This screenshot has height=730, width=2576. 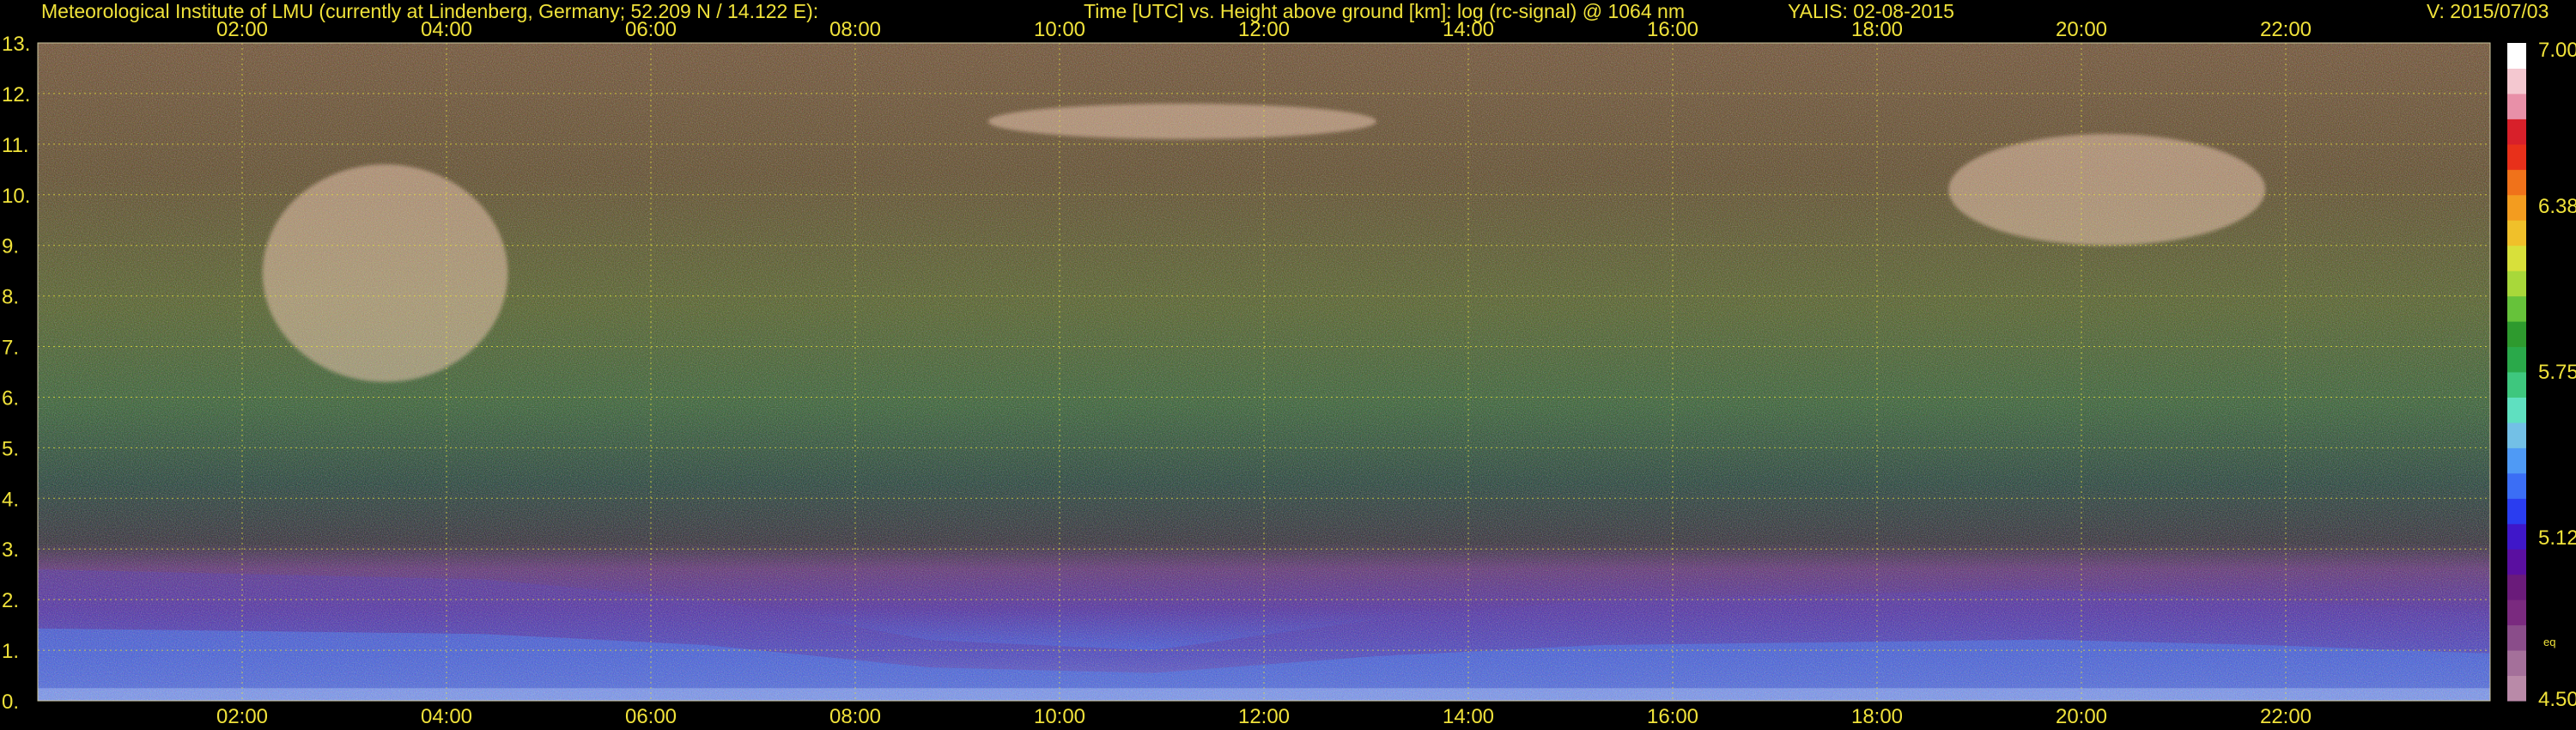 I want to click on y-tick-label: 4., so click(x=11, y=499).